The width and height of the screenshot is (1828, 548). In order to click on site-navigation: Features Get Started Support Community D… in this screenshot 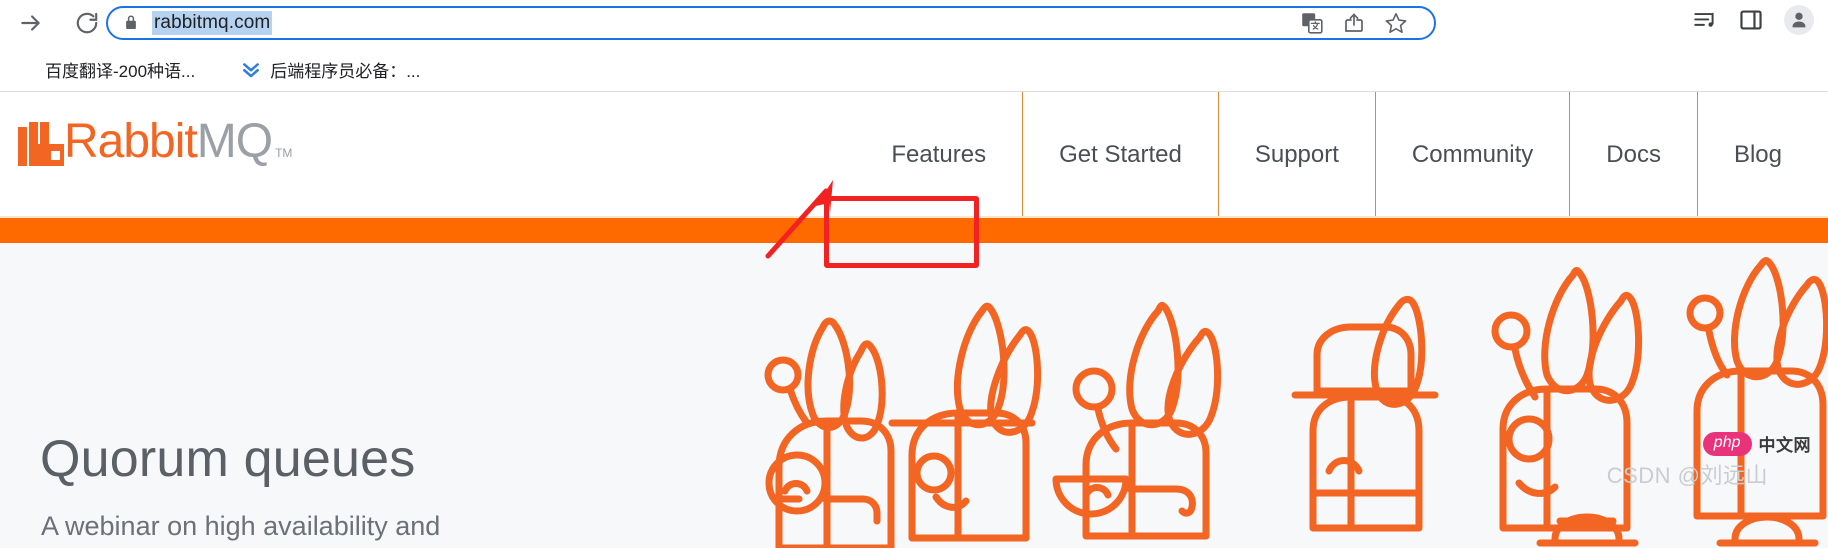, I will do `click(1341, 155)`.